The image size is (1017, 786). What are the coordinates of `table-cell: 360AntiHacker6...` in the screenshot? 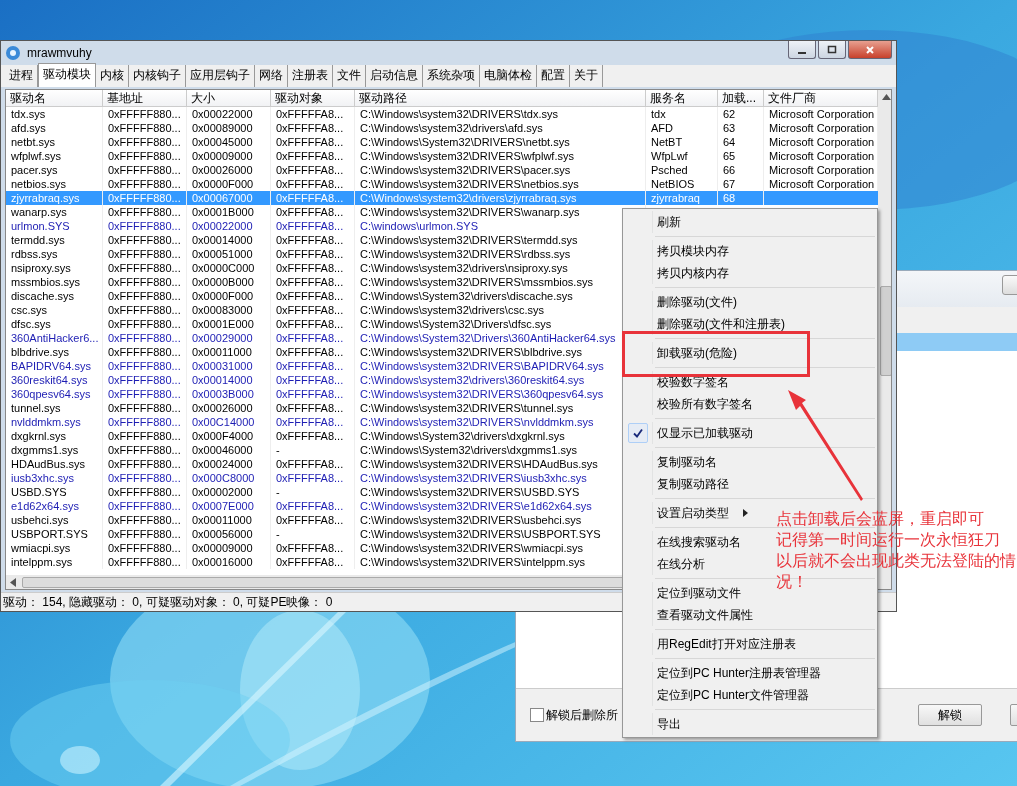 It's located at (54, 338).